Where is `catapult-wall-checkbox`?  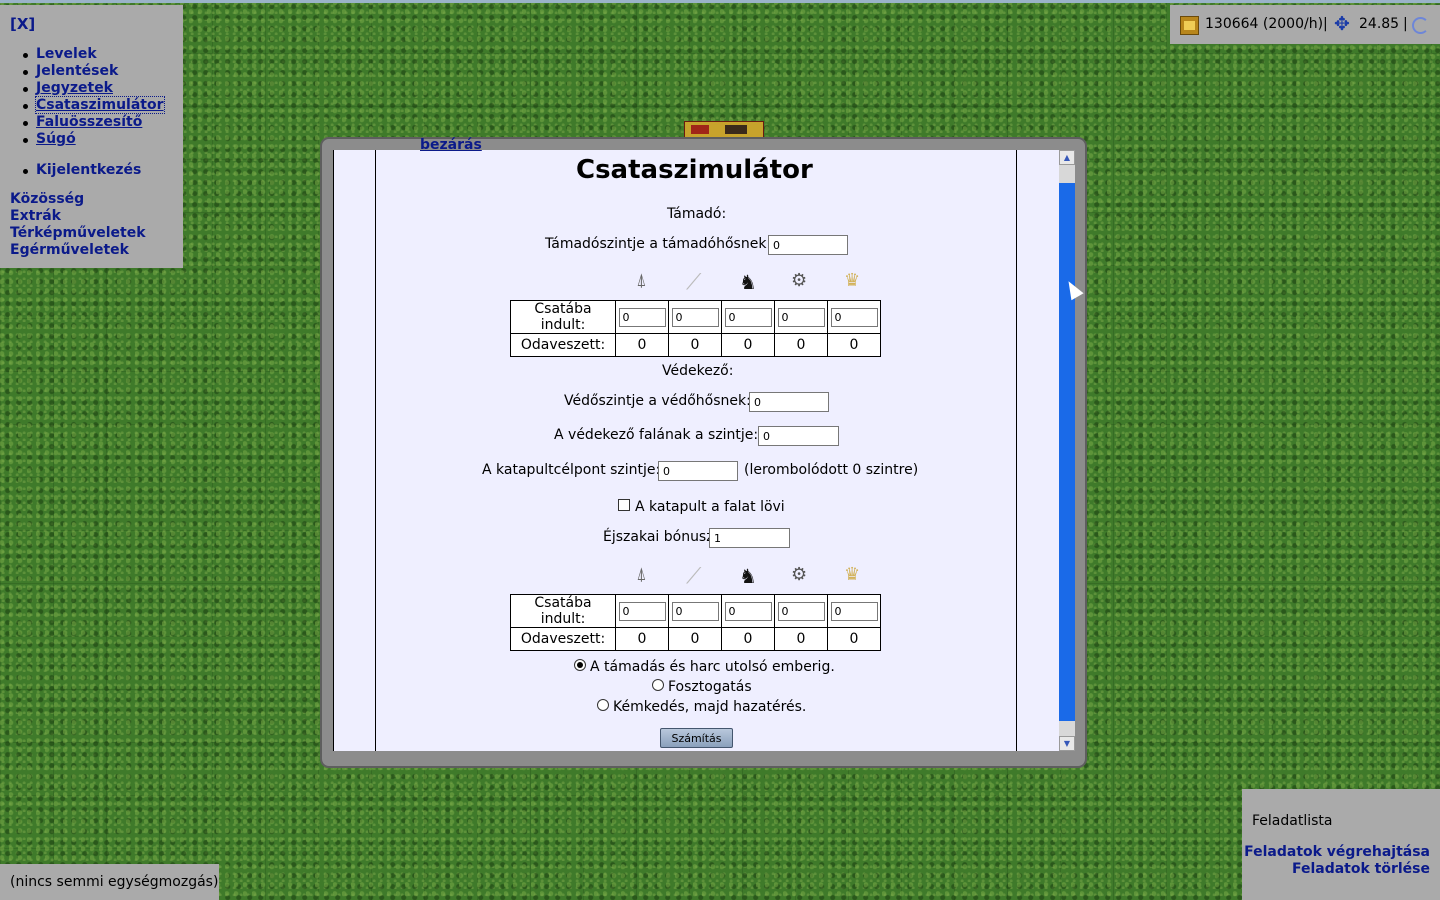 catapult-wall-checkbox is located at coordinates (624, 505).